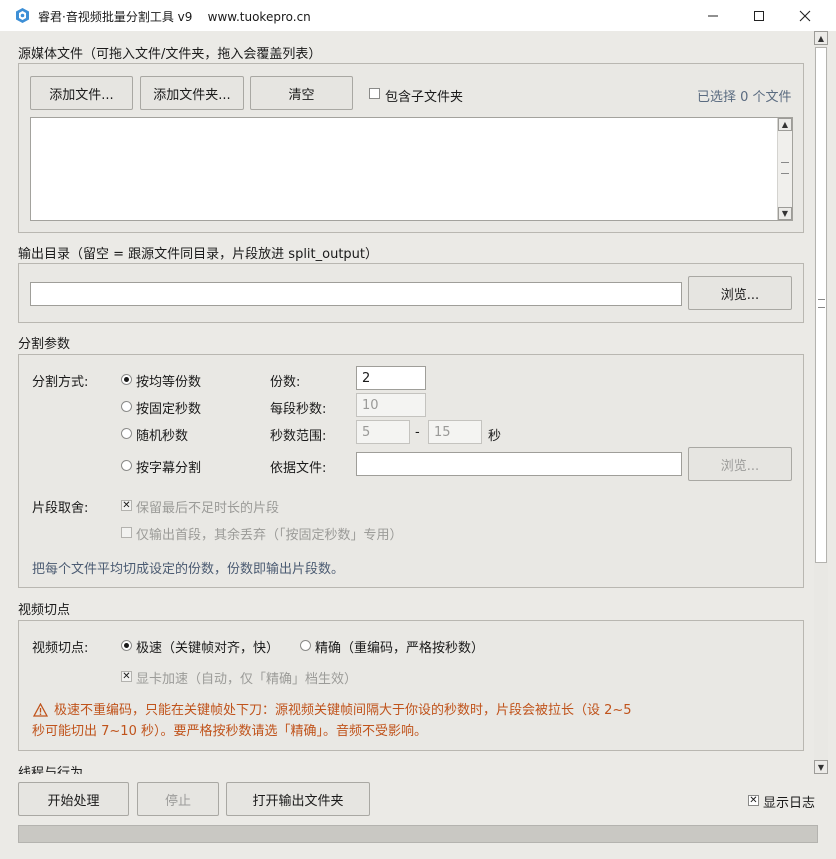 Image resolution: width=836 pixels, height=859 pixels. I want to click on minimize-icon, so click(713, 15).